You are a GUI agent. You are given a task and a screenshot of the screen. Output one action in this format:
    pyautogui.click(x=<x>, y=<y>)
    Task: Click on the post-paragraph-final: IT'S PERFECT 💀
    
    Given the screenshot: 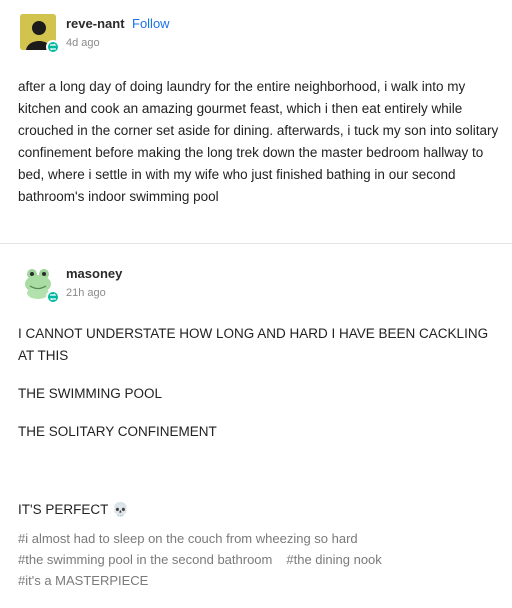 What is the action you would take?
    pyautogui.click(x=259, y=510)
    